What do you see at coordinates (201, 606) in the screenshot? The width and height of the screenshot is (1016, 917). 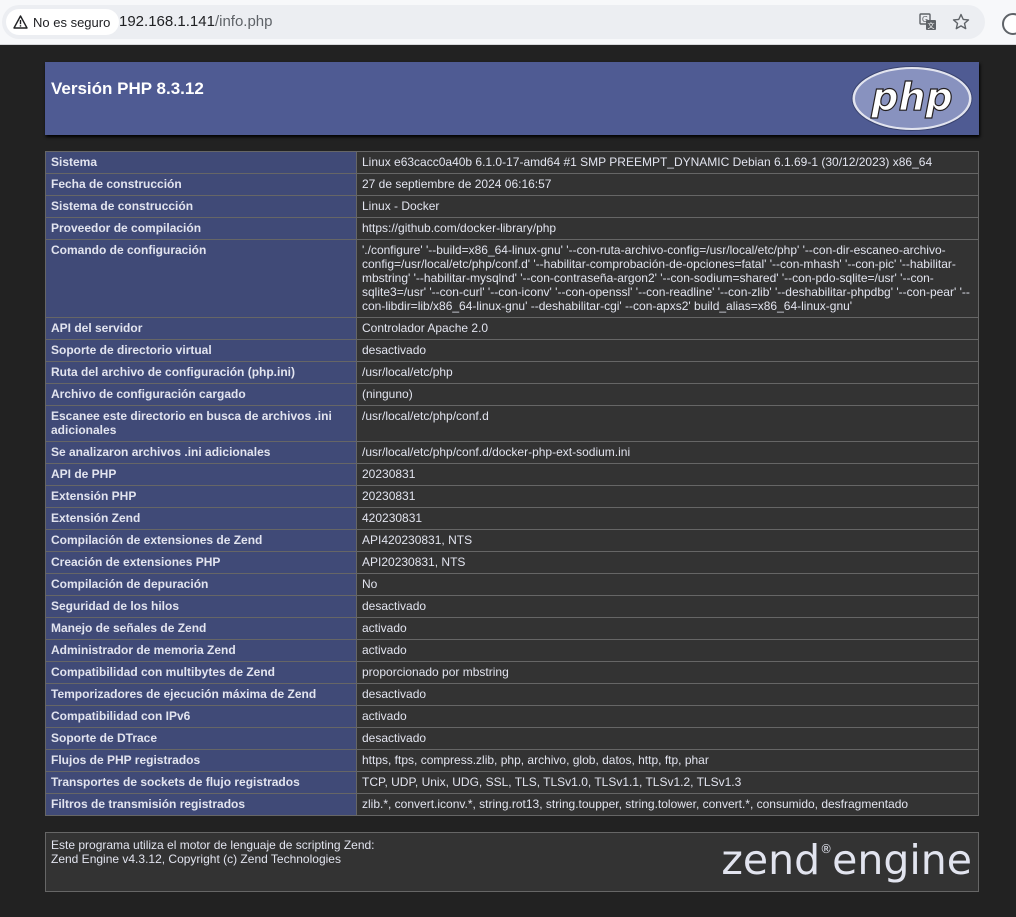 I see `row-label: Seguridad de los hilos` at bounding box center [201, 606].